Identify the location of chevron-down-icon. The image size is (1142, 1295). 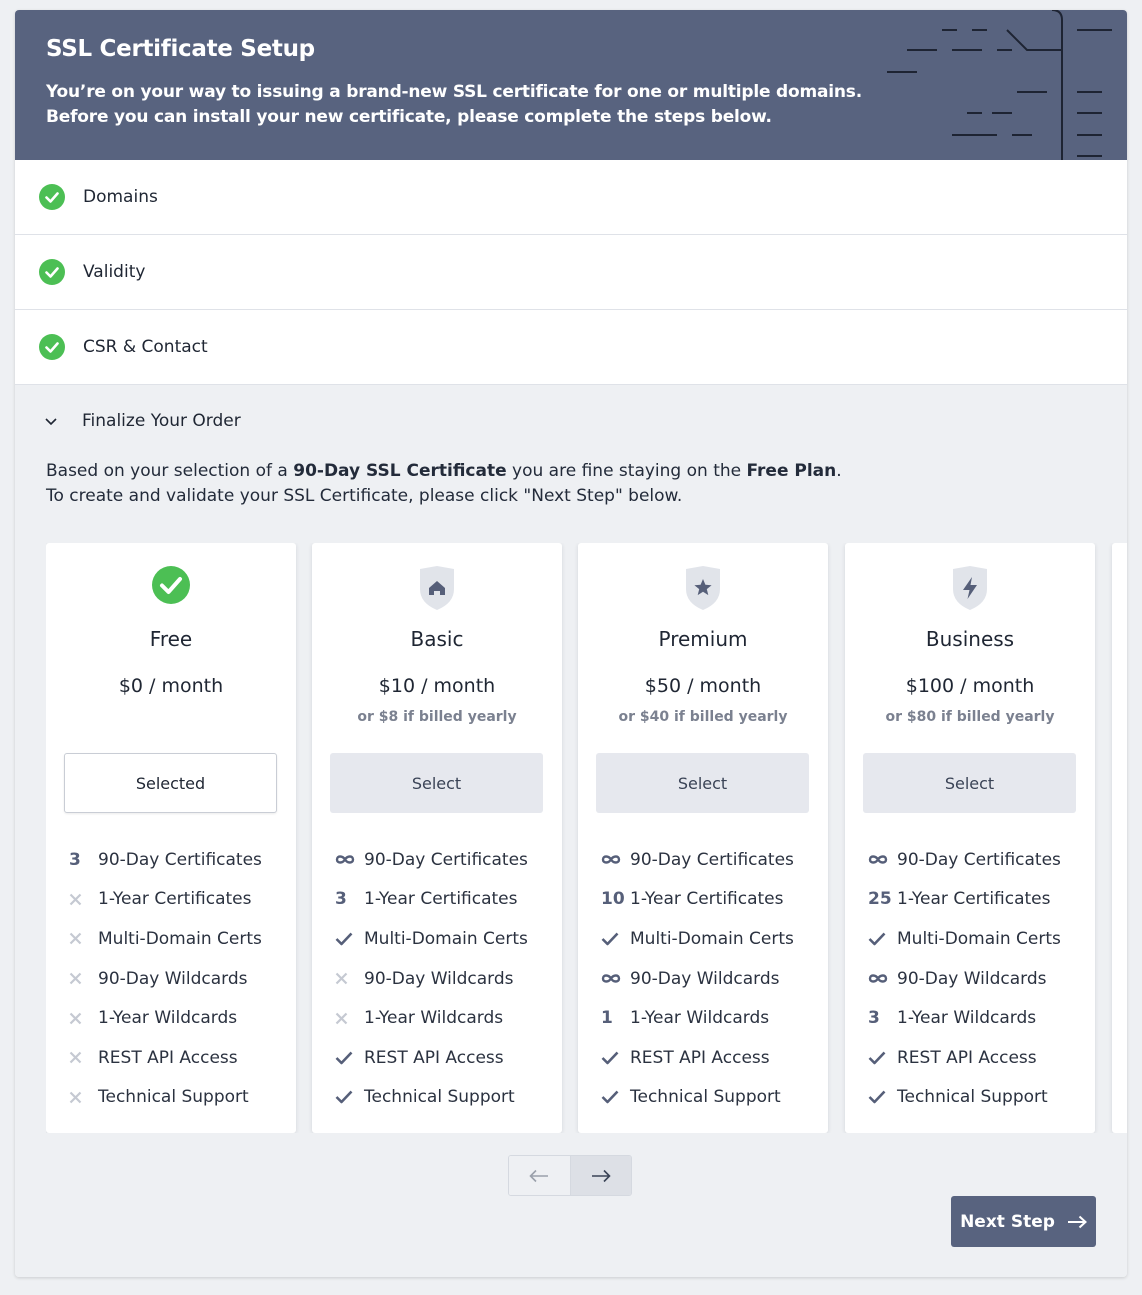
(51, 422).